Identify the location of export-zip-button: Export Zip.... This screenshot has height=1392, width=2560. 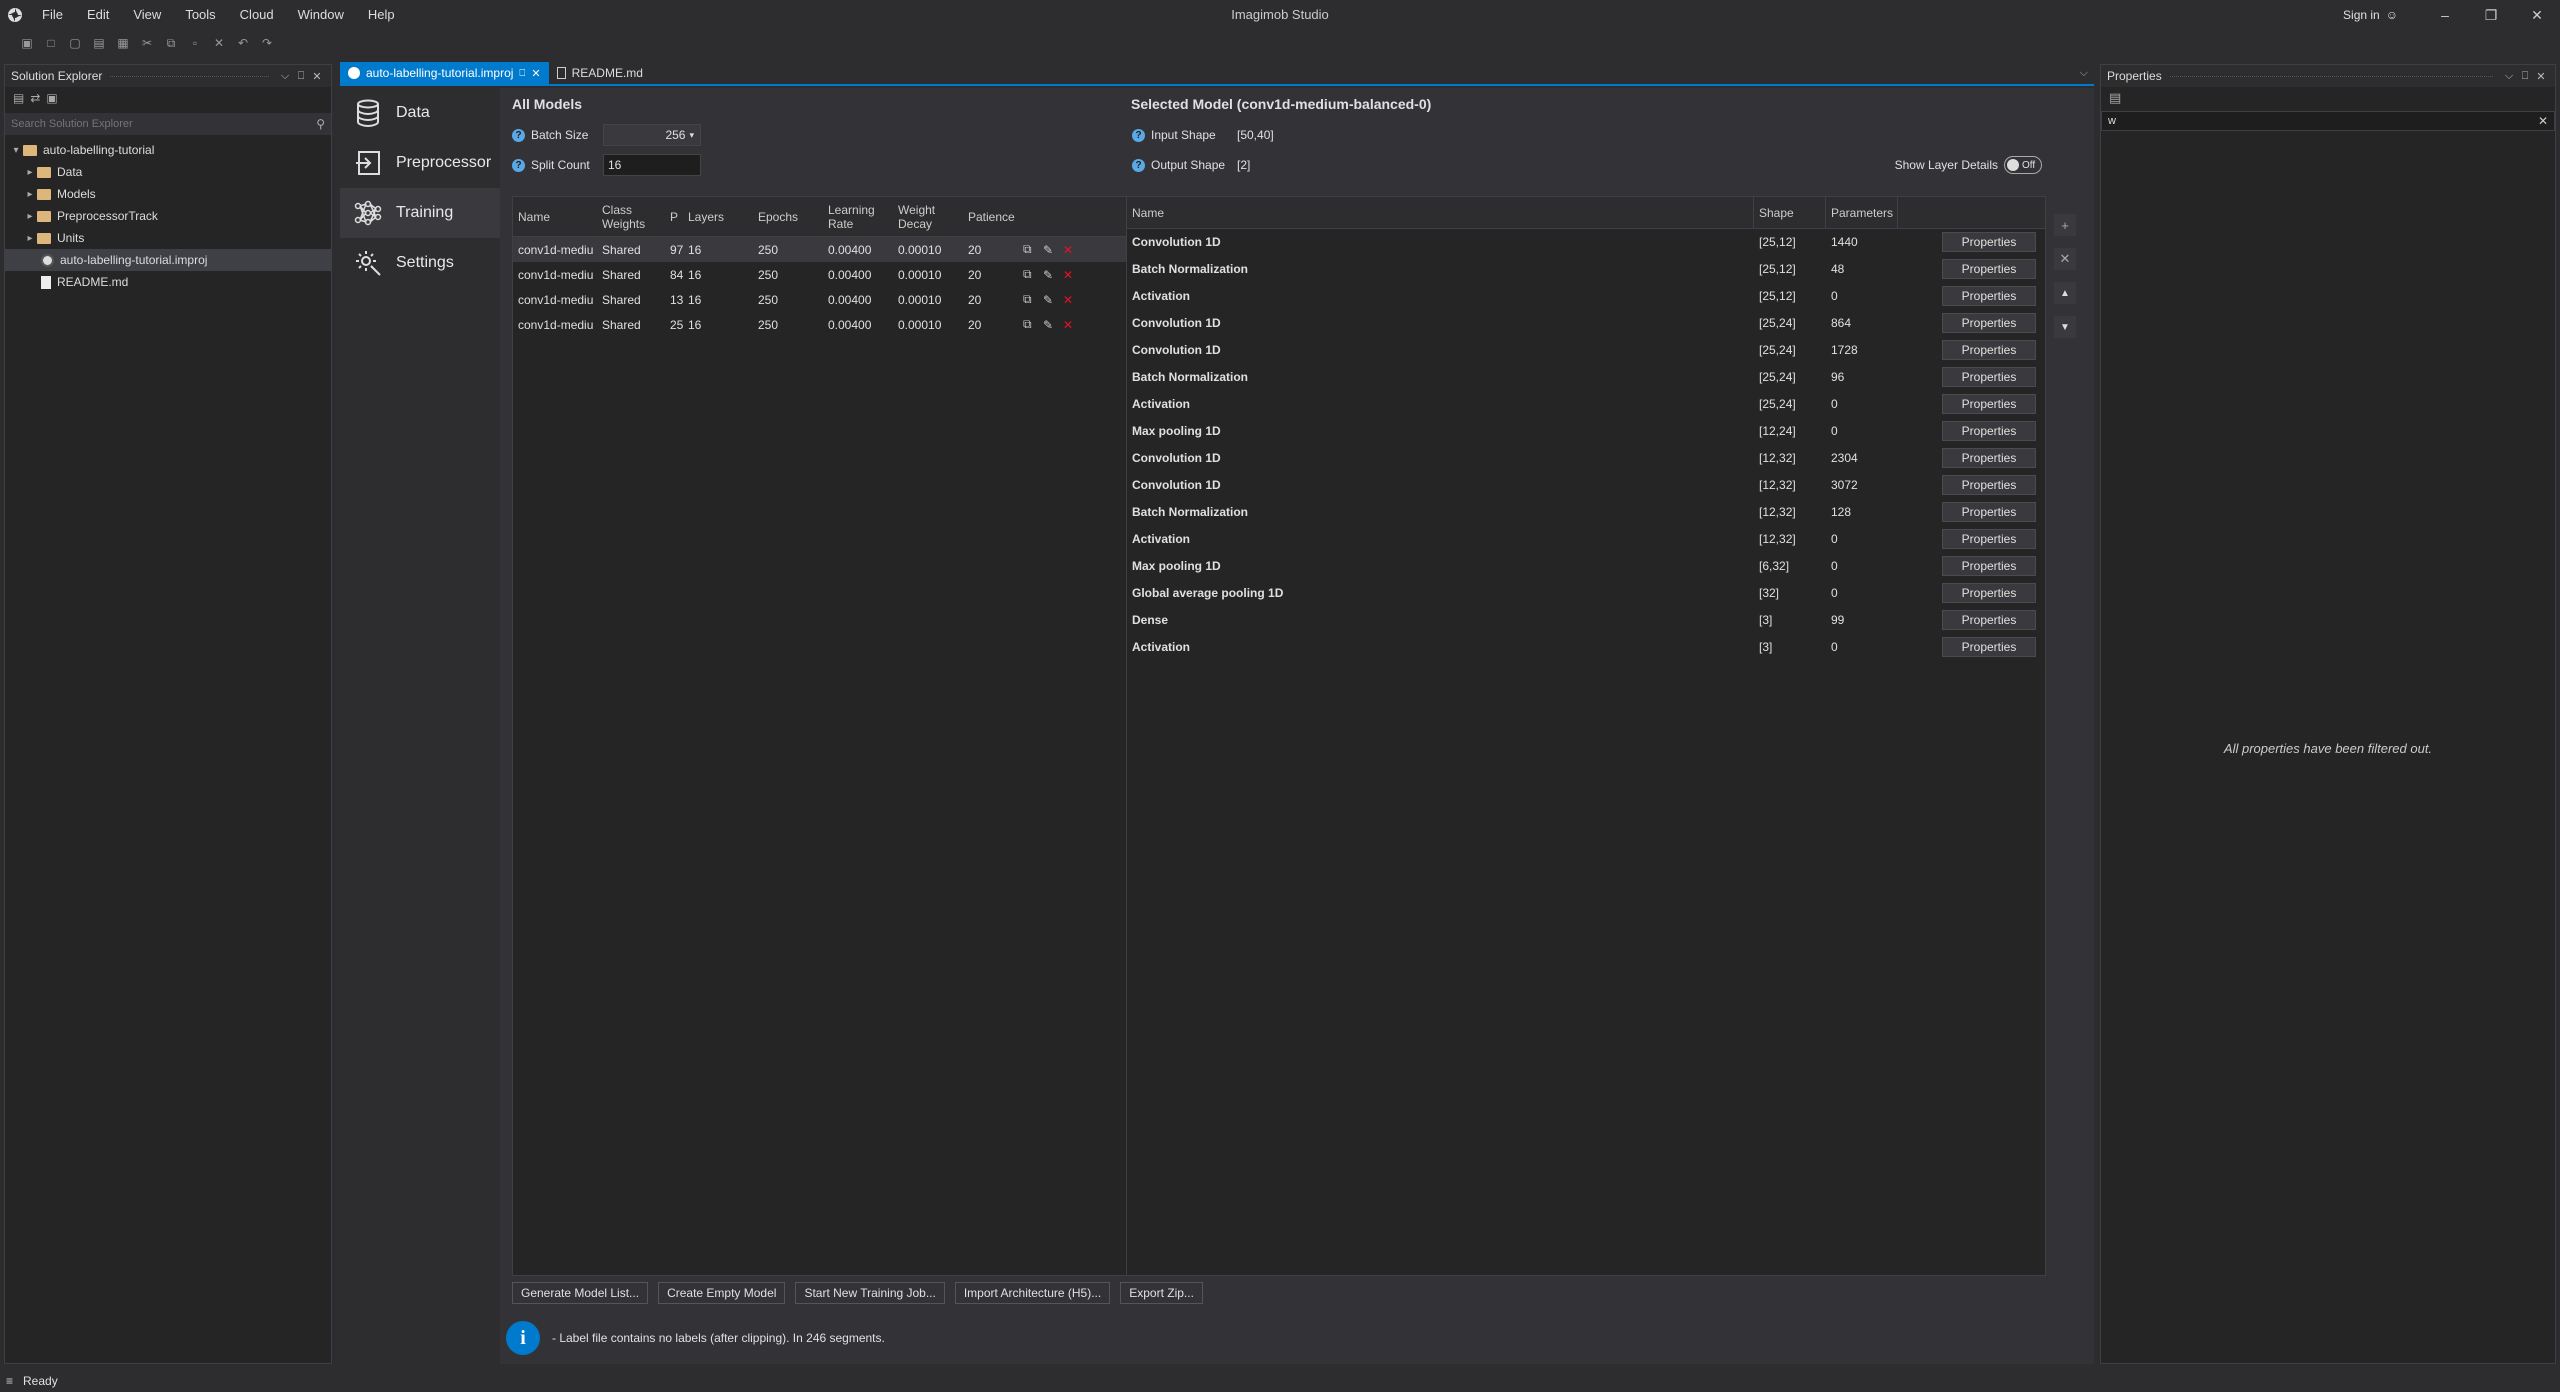
(1161, 1293).